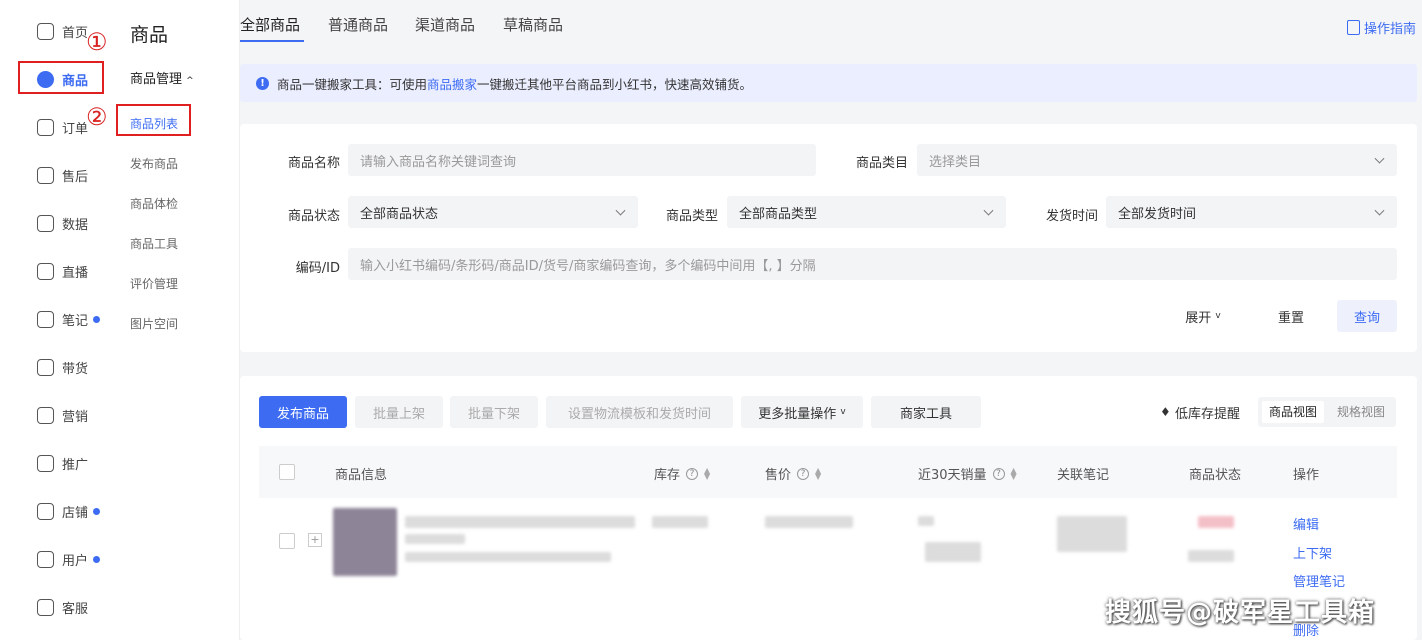  What do you see at coordinates (75, 273) in the screenshot?
I see `nav-label: 直播` at bounding box center [75, 273].